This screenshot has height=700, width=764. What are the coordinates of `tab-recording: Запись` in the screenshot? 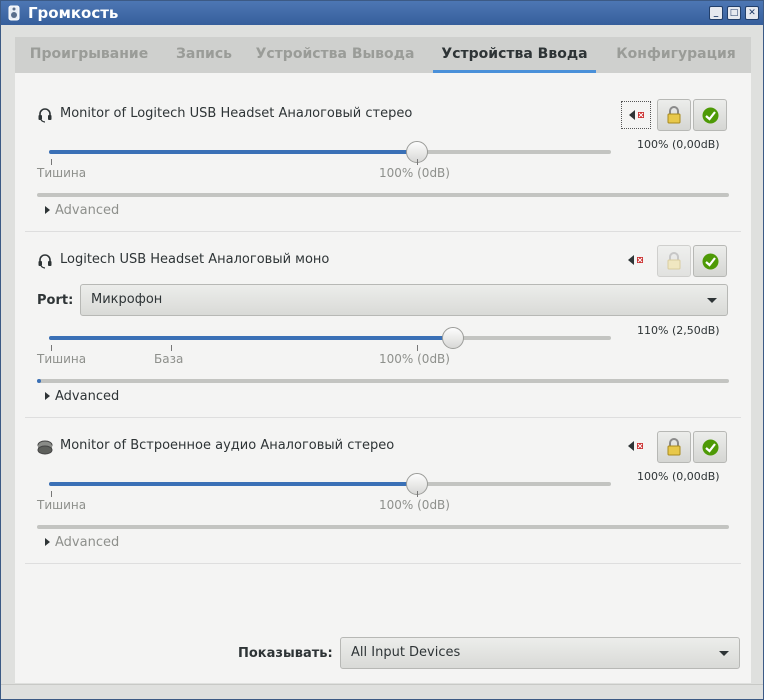 It's located at (204, 55).